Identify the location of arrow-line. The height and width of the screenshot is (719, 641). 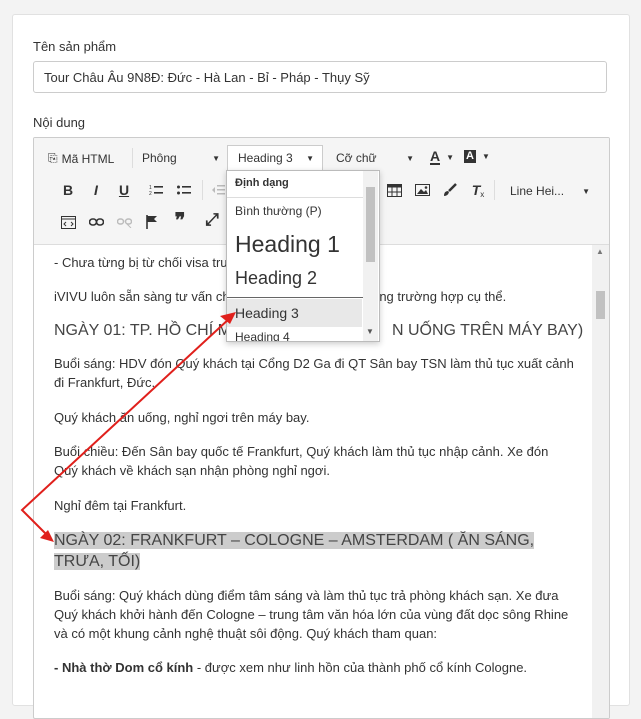
(125, 428).